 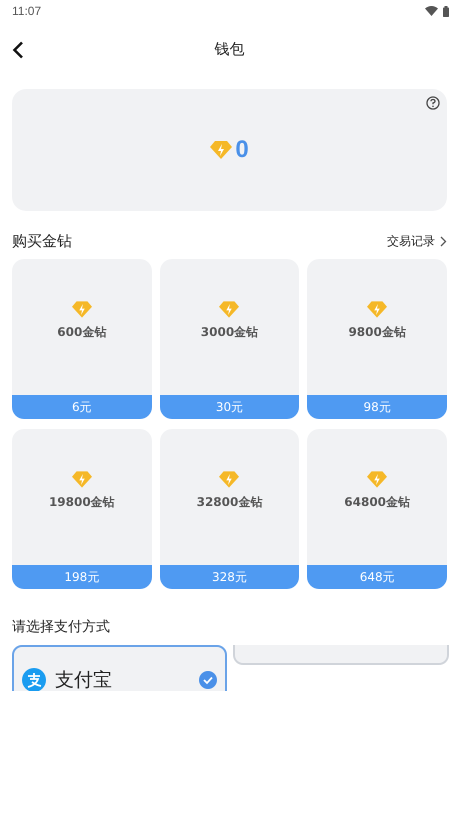 I want to click on package-card: 64800金钻 648元, so click(x=377, y=509).